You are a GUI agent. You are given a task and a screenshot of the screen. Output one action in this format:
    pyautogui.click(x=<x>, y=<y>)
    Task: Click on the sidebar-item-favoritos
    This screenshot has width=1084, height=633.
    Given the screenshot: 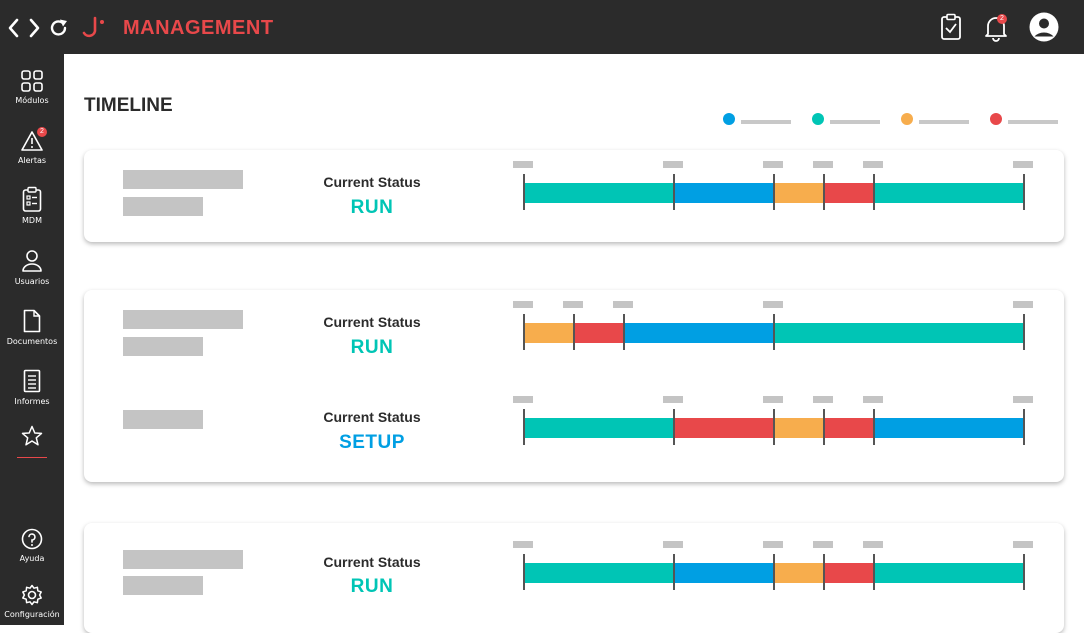 What is the action you would take?
    pyautogui.click(x=32, y=436)
    